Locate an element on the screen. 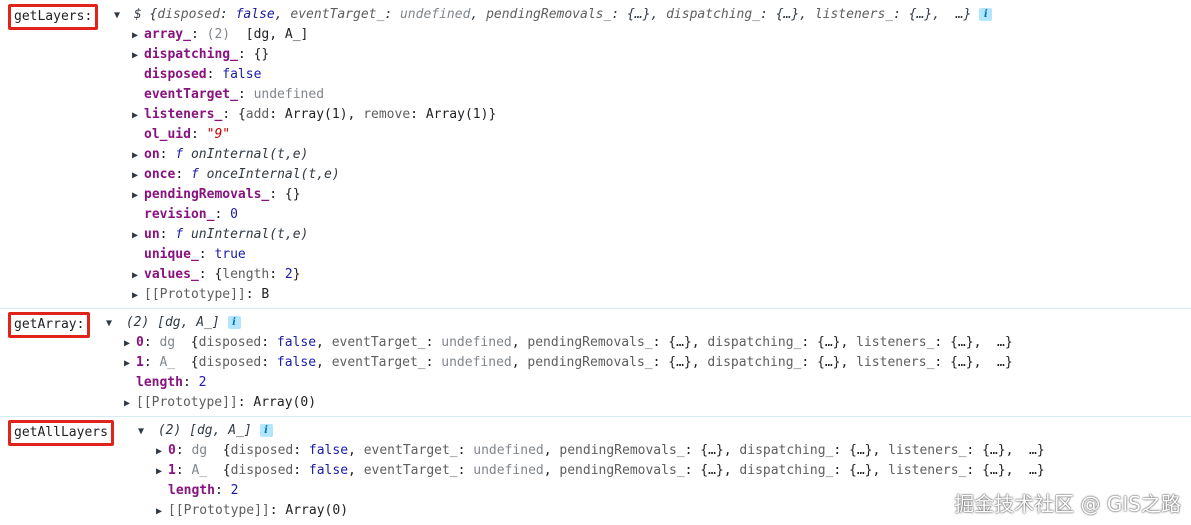 Image resolution: width=1191 pixels, height=525 pixels. getalllayers-label: getAllLayers is located at coordinates (61, 433).